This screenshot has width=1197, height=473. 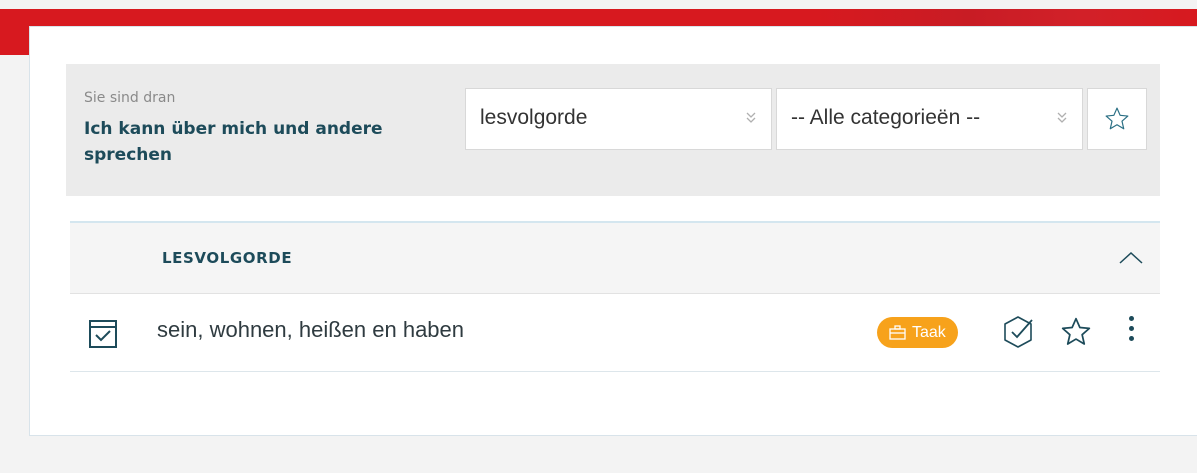 What do you see at coordinates (310, 330) in the screenshot?
I see `item-label: sein, wohnen, heißen en haben` at bounding box center [310, 330].